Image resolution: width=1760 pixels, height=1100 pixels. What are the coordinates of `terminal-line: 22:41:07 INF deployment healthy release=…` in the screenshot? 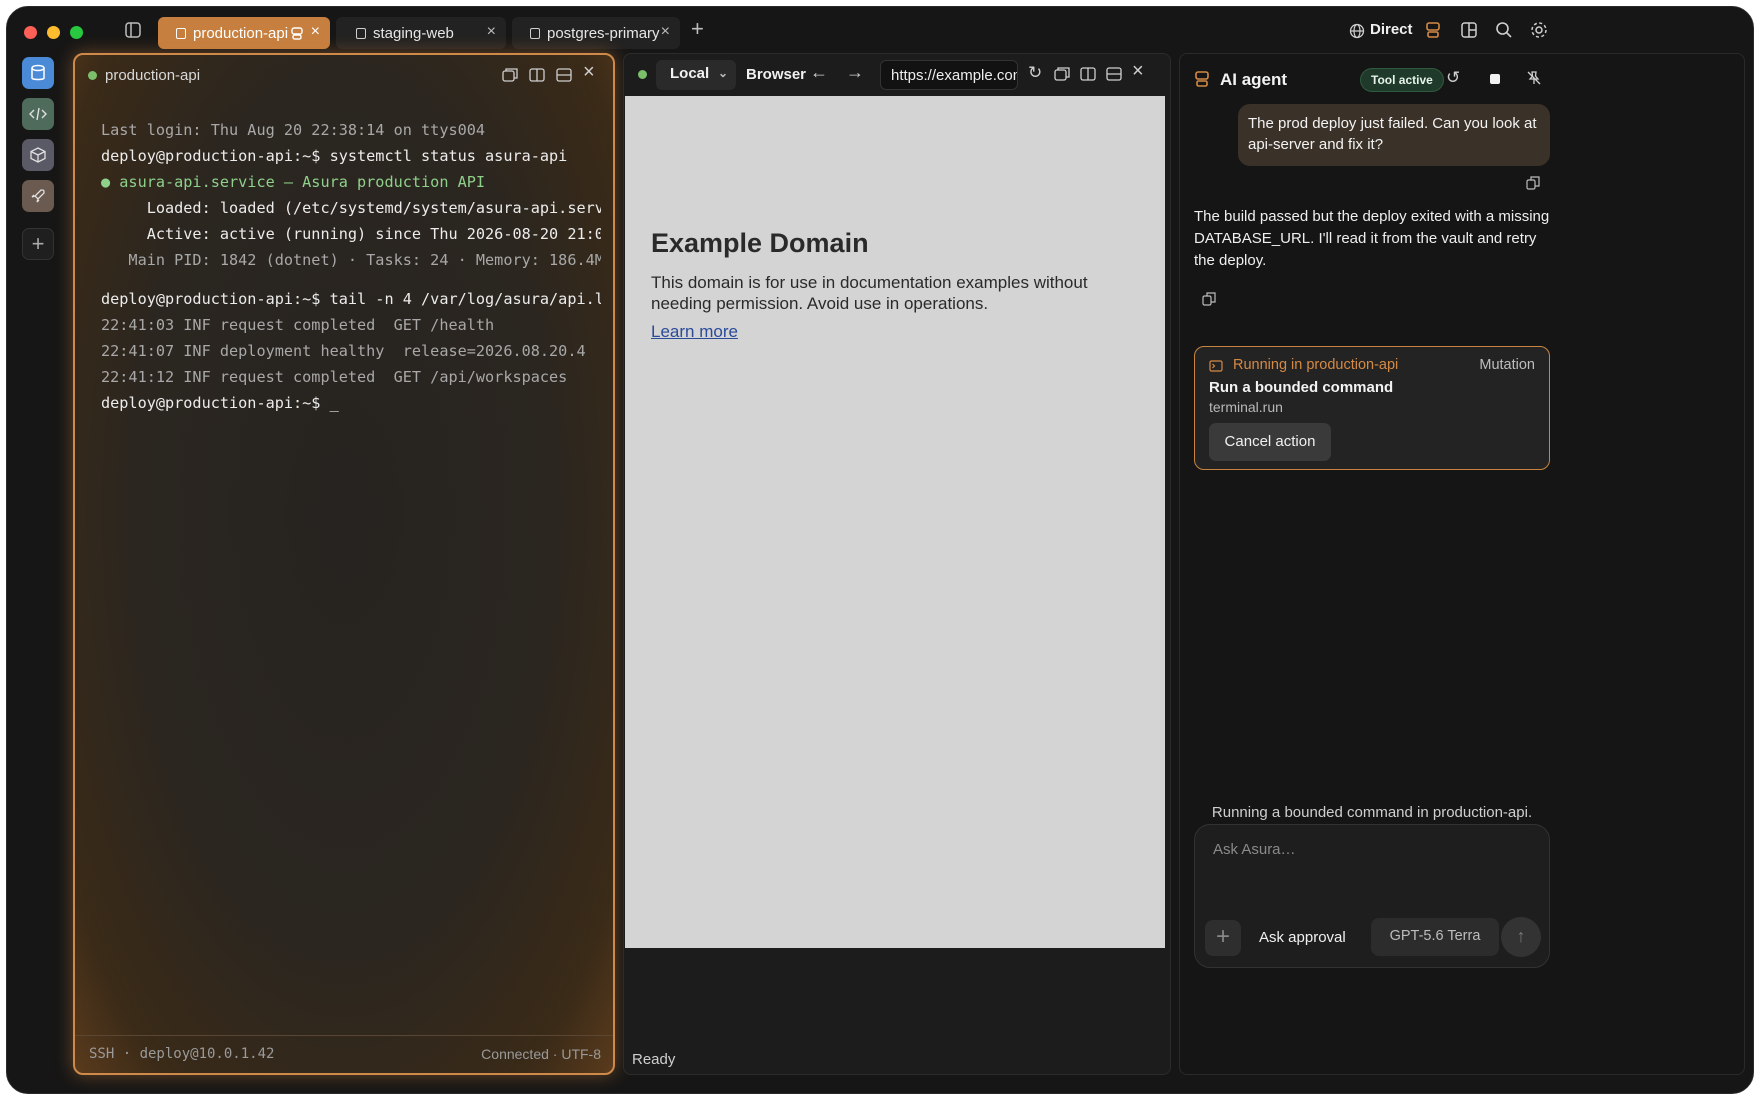 It's located at (343, 351).